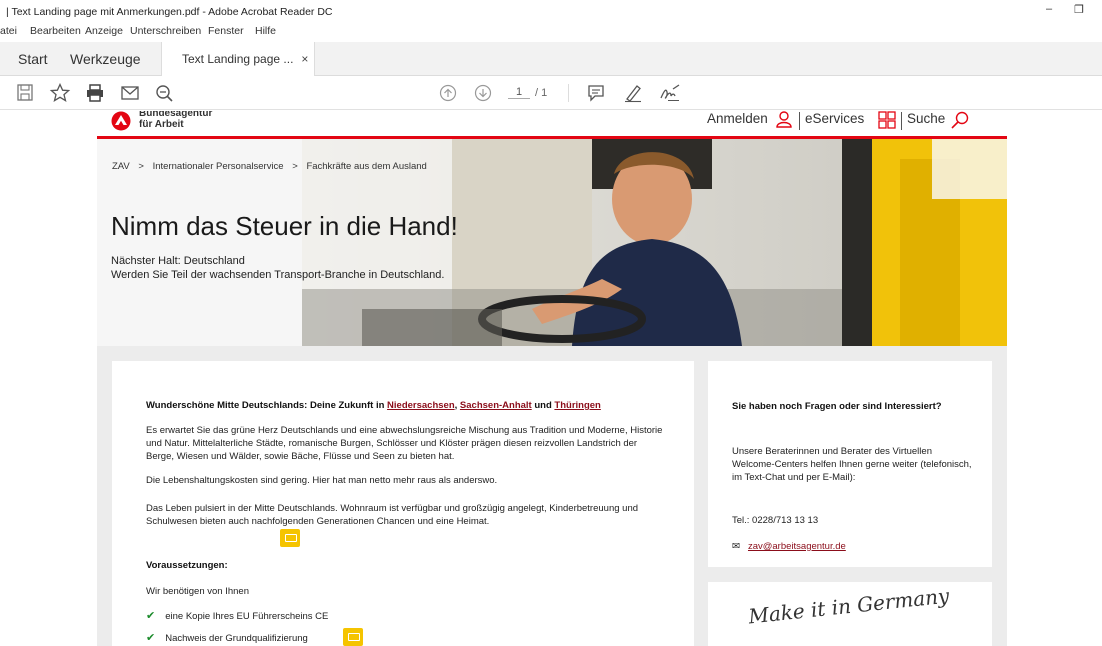 This screenshot has width=1102, height=646. What do you see at coordinates (105, 59) in the screenshot?
I see `tab-tools: Werkzeuge` at bounding box center [105, 59].